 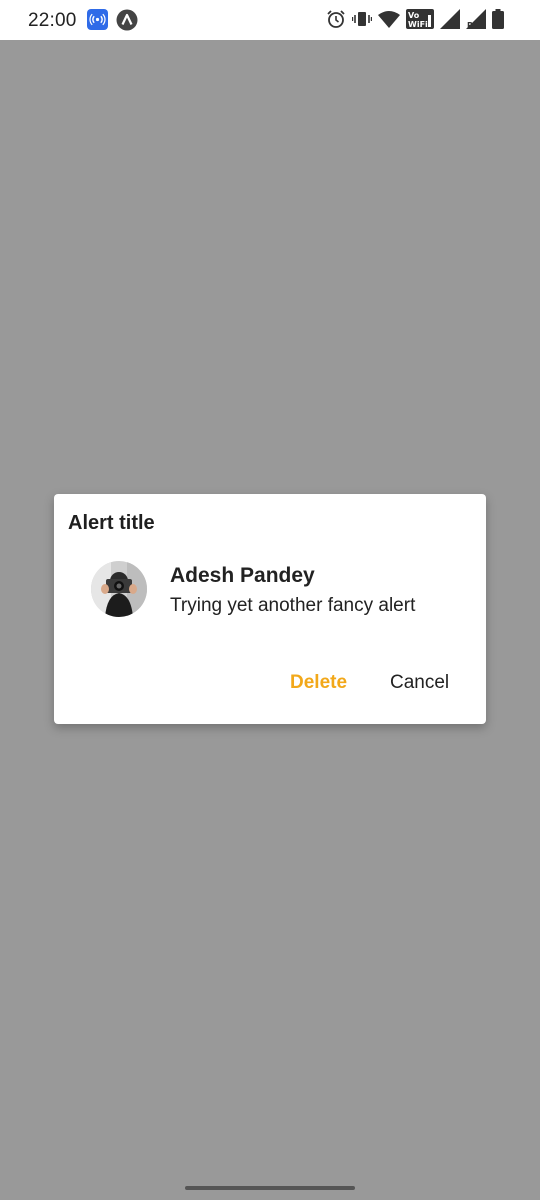 I want to click on battery-icon, so click(x=498, y=19).